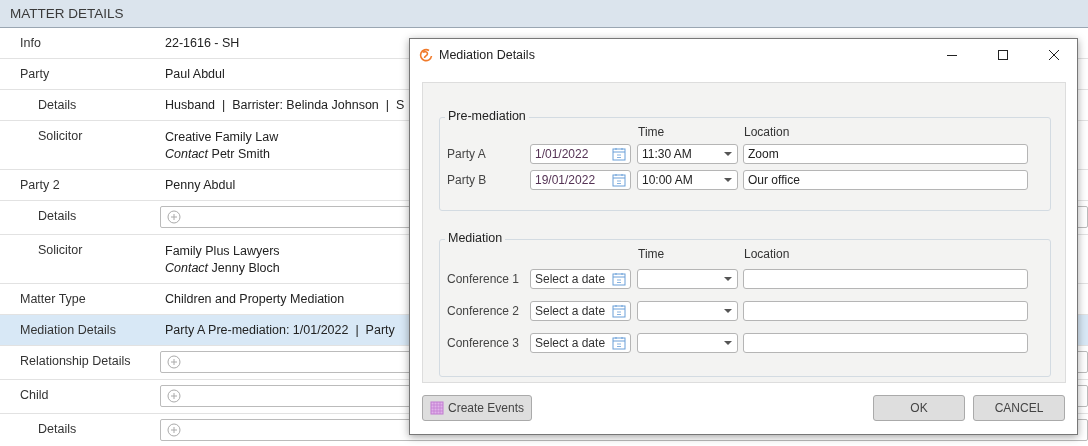 This screenshot has width=1088, height=446. What do you see at coordinates (477, 408) in the screenshot?
I see `create-events-button: Create Events` at bounding box center [477, 408].